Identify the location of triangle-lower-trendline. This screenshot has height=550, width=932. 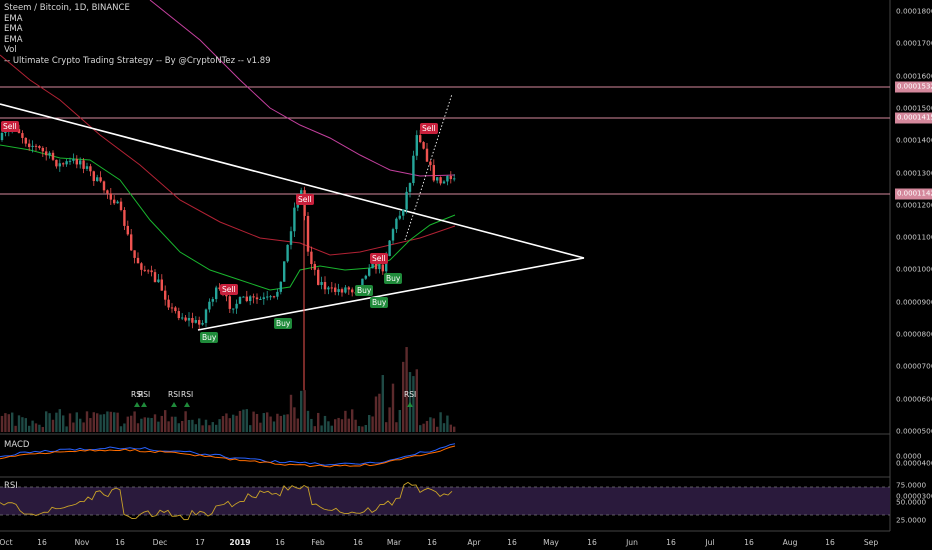
(391, 294).